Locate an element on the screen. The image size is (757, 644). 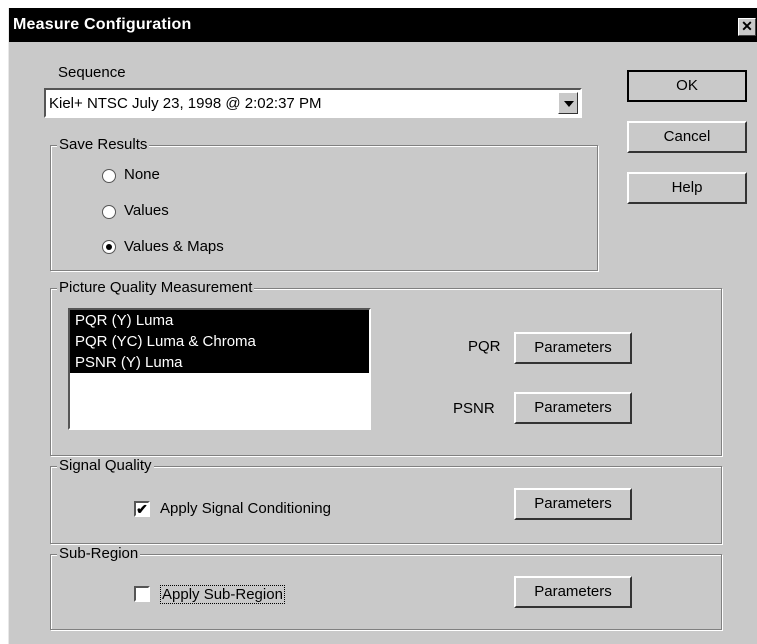
window-title: Measure Configuration is located at coordinates (102, 24).